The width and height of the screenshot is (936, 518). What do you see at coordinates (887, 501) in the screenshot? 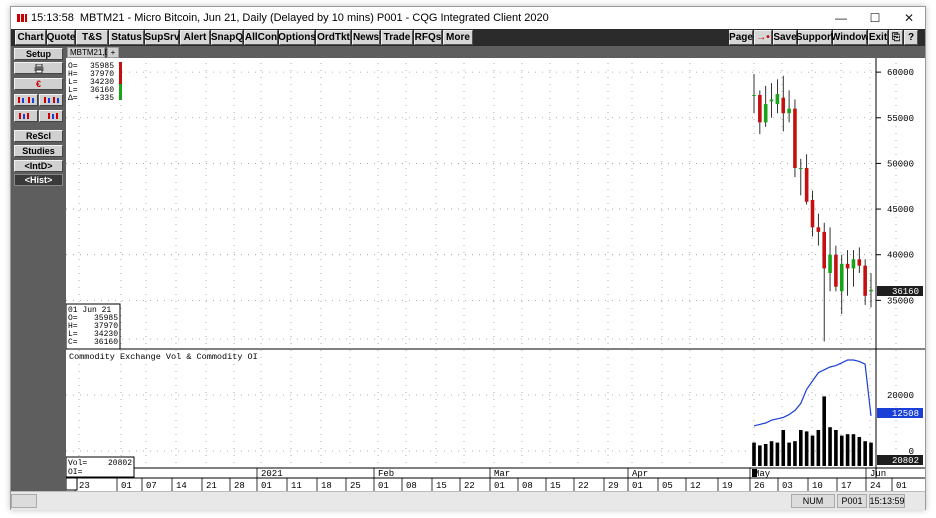
I see `status-time: 15:13:59` at bounding box center [887, 501].